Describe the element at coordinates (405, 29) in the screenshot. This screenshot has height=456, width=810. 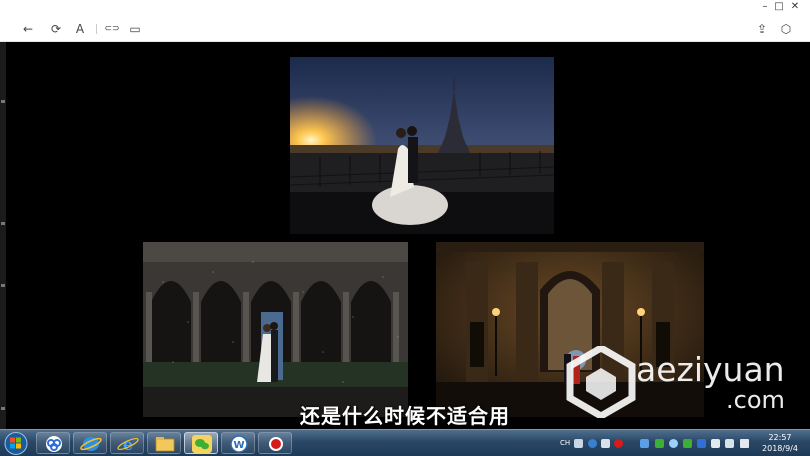
I see `toolbar: ← ⟳ A ⊂⊃ ▭ ⇪ ⬡` at that location.